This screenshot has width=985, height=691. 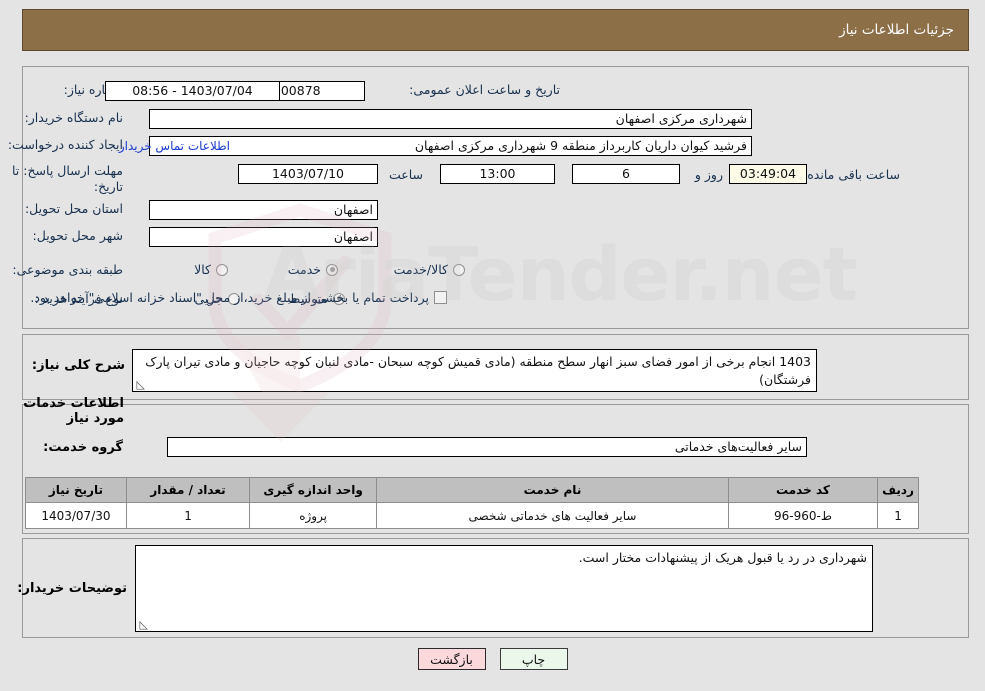 What do you see at coordinates (263, 210) in the screenshot?
I see `province-value: اصفهان` at bounding box center [263, 210].